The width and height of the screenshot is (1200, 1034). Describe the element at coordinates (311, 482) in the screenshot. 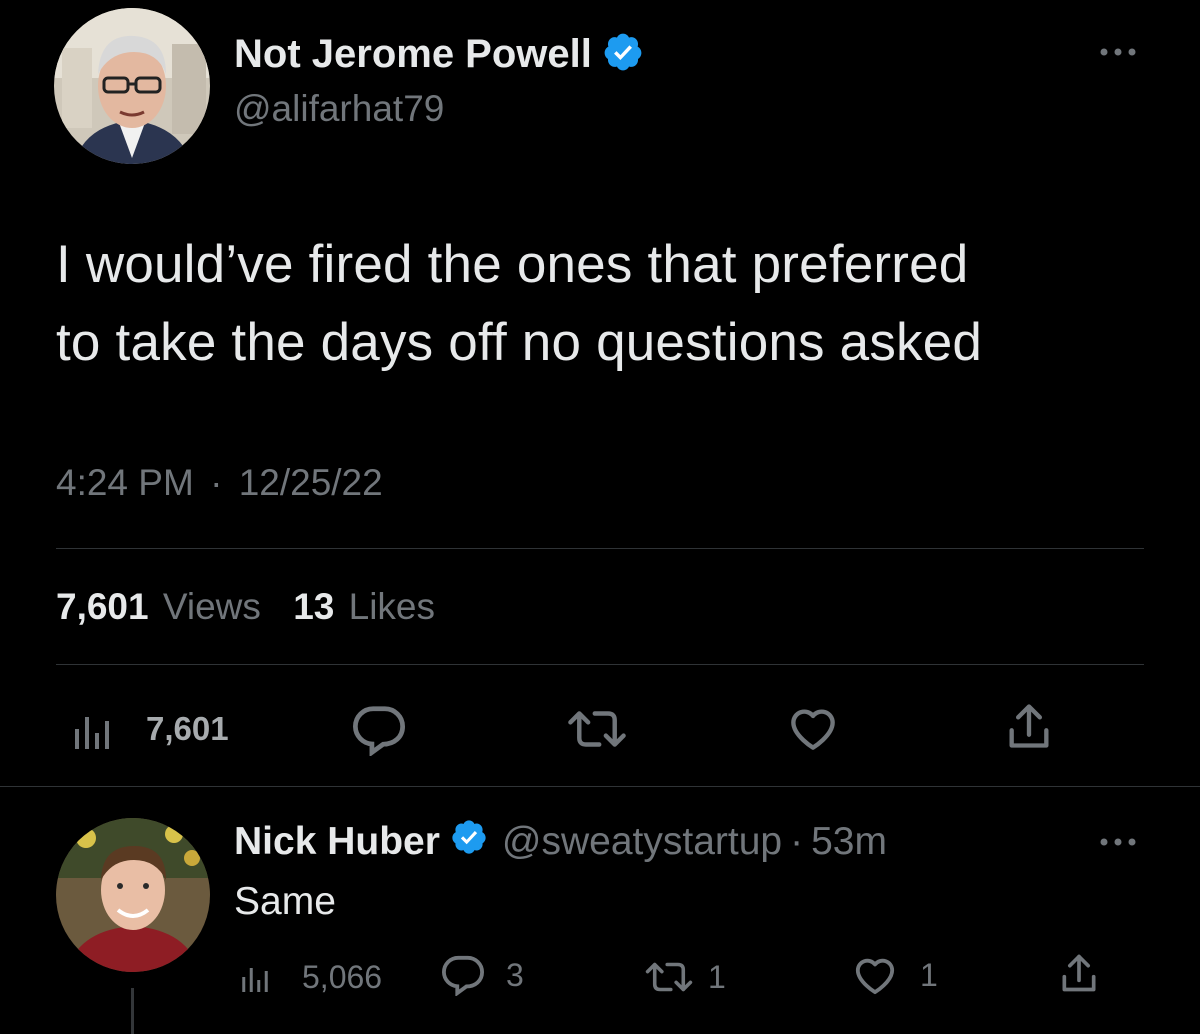

I see `tweet-date: 12/25/22` at that location.